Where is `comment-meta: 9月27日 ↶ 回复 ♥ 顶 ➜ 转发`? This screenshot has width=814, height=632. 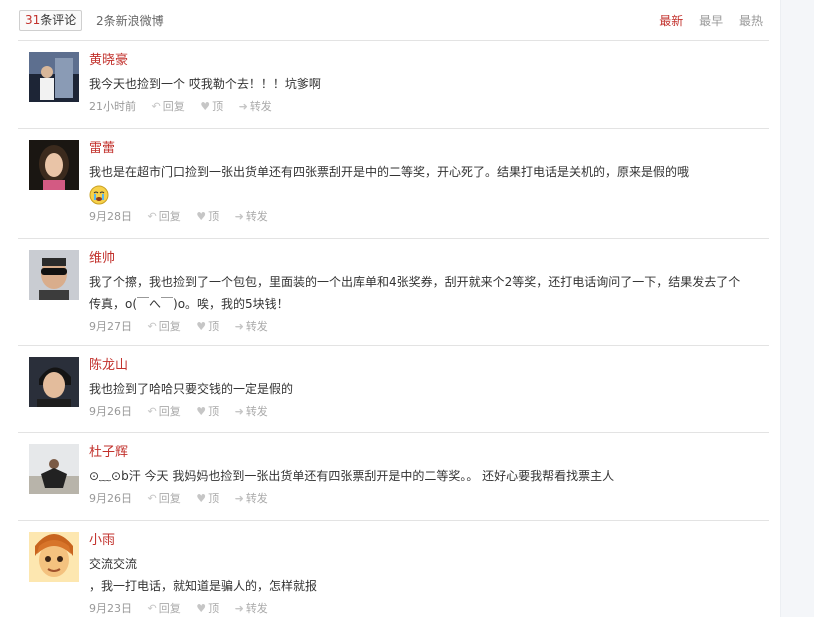 comment-meta: 9月27日 ↶ 回复 ♥ 顶 ➜ 转发 is located at coordinates (419, 327).